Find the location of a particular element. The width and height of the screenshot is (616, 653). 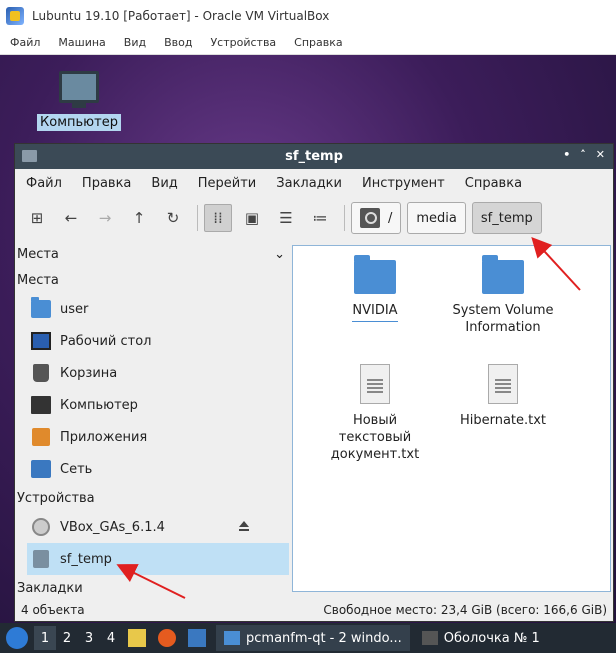

file-item: System Volume Information is located at coordinates (503, 295).